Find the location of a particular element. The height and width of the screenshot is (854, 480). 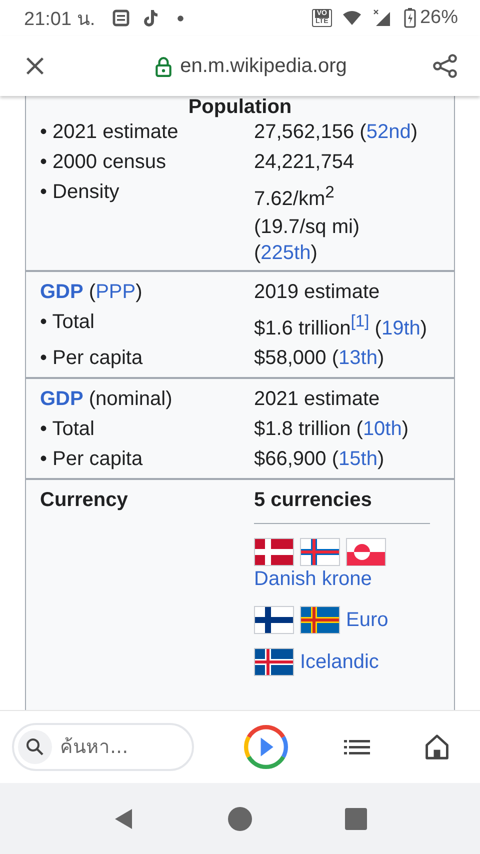

lock-icon is located at coordinates (163, 66).